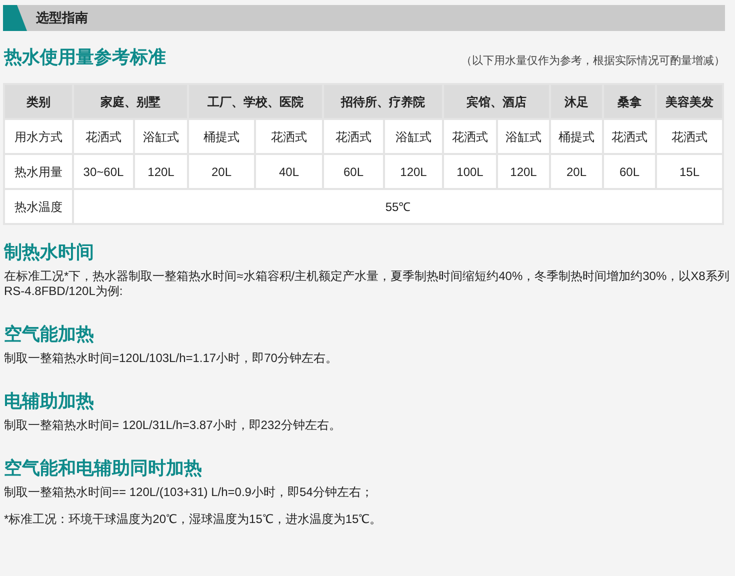 This screenshot has width=735, height=576. What do you see at coordinates (85, 57) in the screenshot?
I see `page-heading: 热水使用量参考标准` at bounding box center [85, 57].